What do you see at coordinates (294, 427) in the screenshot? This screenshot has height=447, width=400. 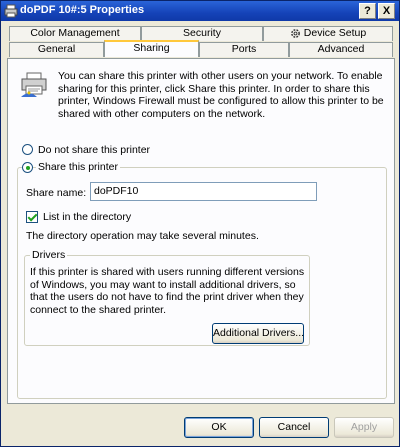 I see `cancel-button: Cancel` at bounding box center [294, 427].